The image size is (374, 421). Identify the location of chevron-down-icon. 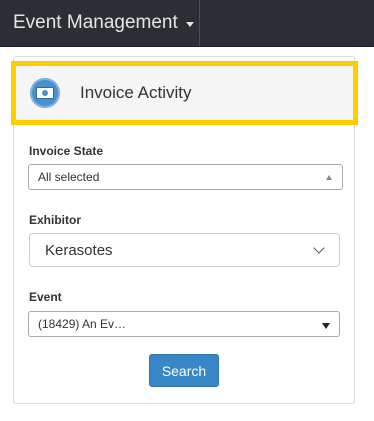
(319, 248).